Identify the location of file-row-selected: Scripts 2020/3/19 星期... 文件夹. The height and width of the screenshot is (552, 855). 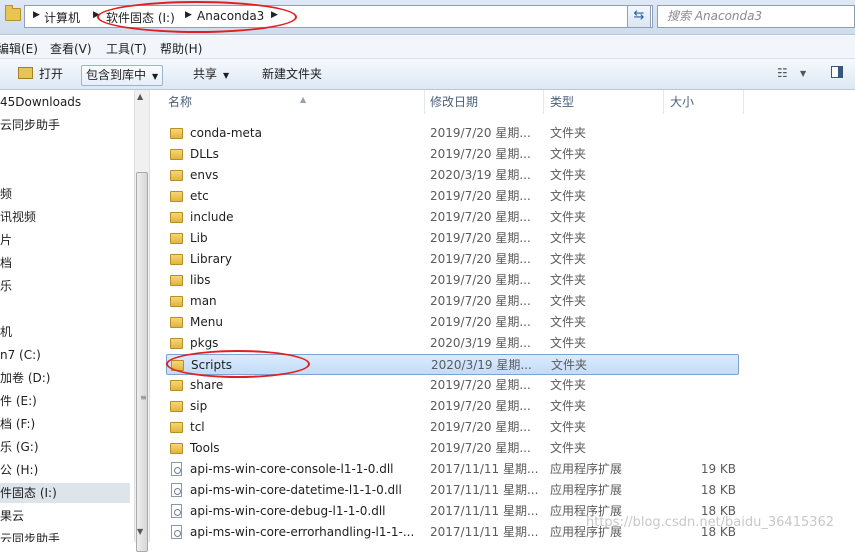
(452, 364).